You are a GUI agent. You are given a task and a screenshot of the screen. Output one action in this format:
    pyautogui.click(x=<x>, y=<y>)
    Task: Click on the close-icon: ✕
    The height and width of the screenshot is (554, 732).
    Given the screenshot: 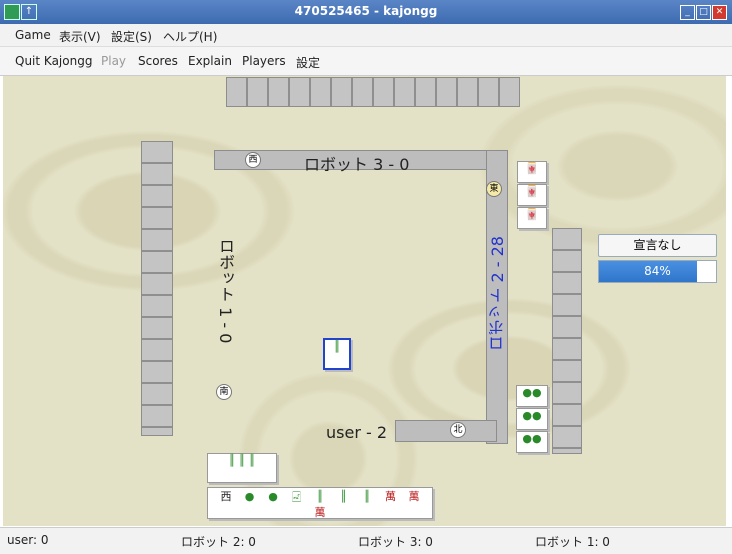 What is the action you would take?
    pyautogui.click(x=719, y=12)
    